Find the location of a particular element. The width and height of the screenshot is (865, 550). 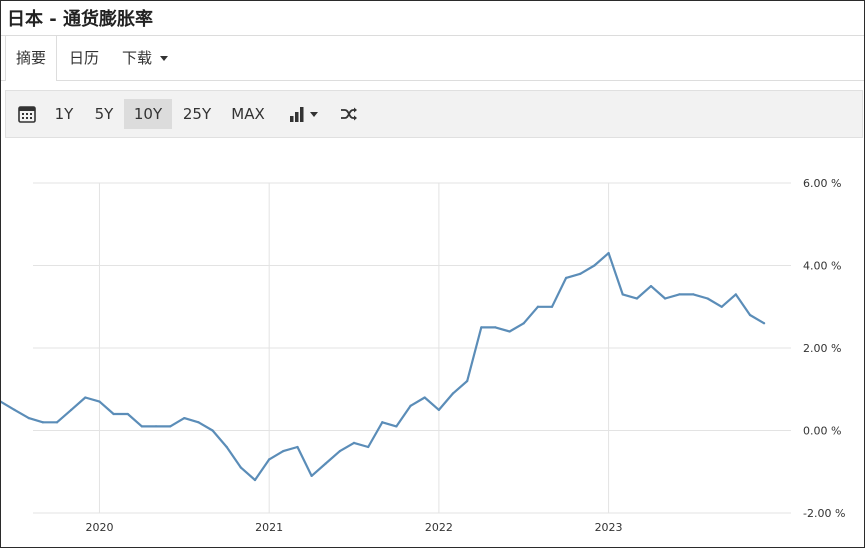

tab-download: 下载 is located at coordinates (145, 58).